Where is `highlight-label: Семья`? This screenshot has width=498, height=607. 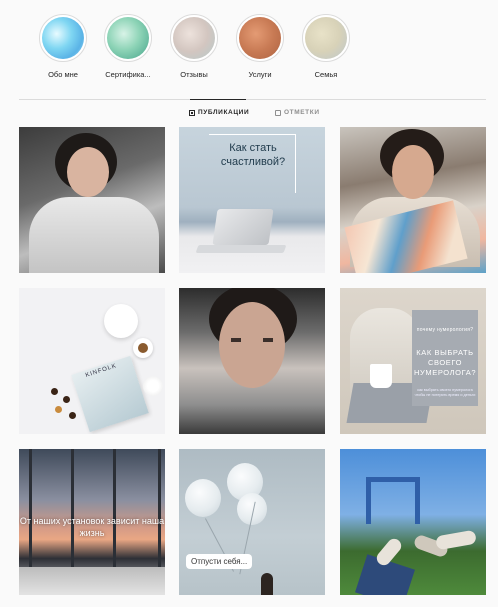 highlight-label: Семья is located at coordinates (326, 74).